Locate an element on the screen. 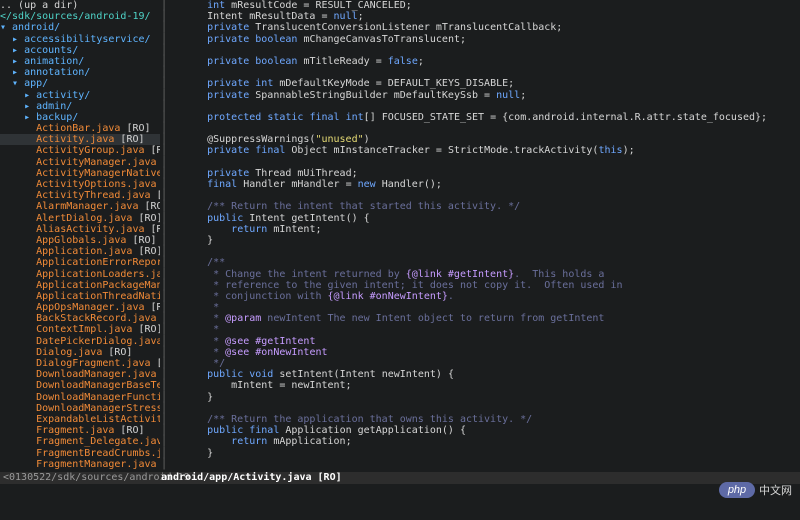 Image resolution: width=800 pixels, height=520 pixels. tree-dir-item: ▸ admin/ is located at coordinates (80, 106).